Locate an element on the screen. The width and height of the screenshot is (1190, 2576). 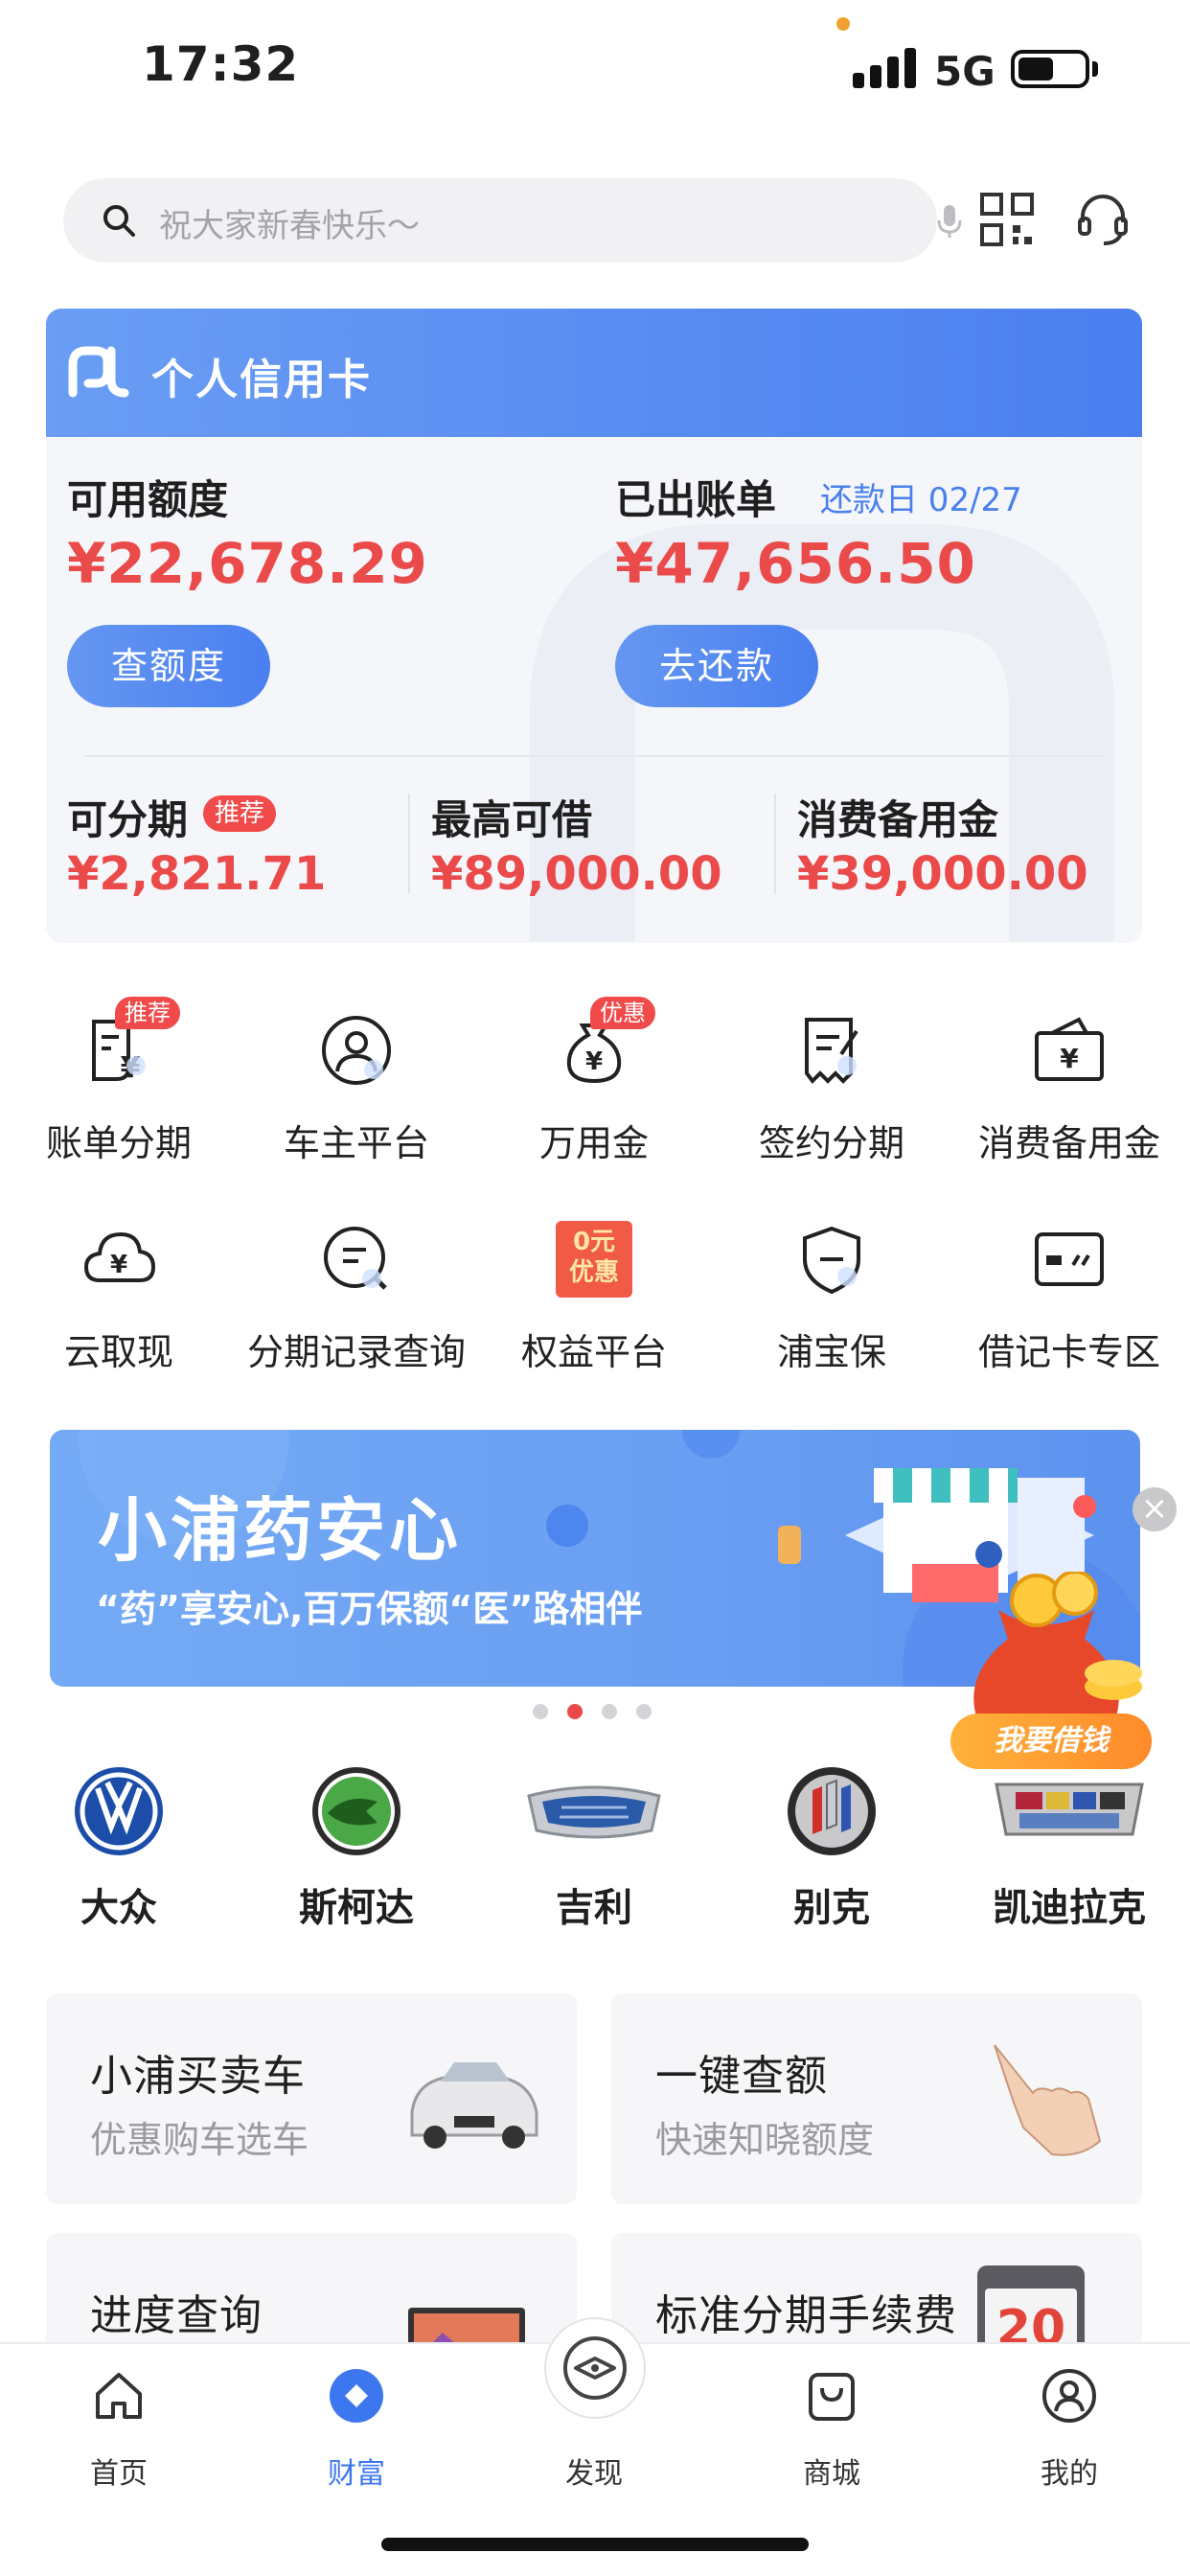
buick-logo is located at coordinates (832, 1811).